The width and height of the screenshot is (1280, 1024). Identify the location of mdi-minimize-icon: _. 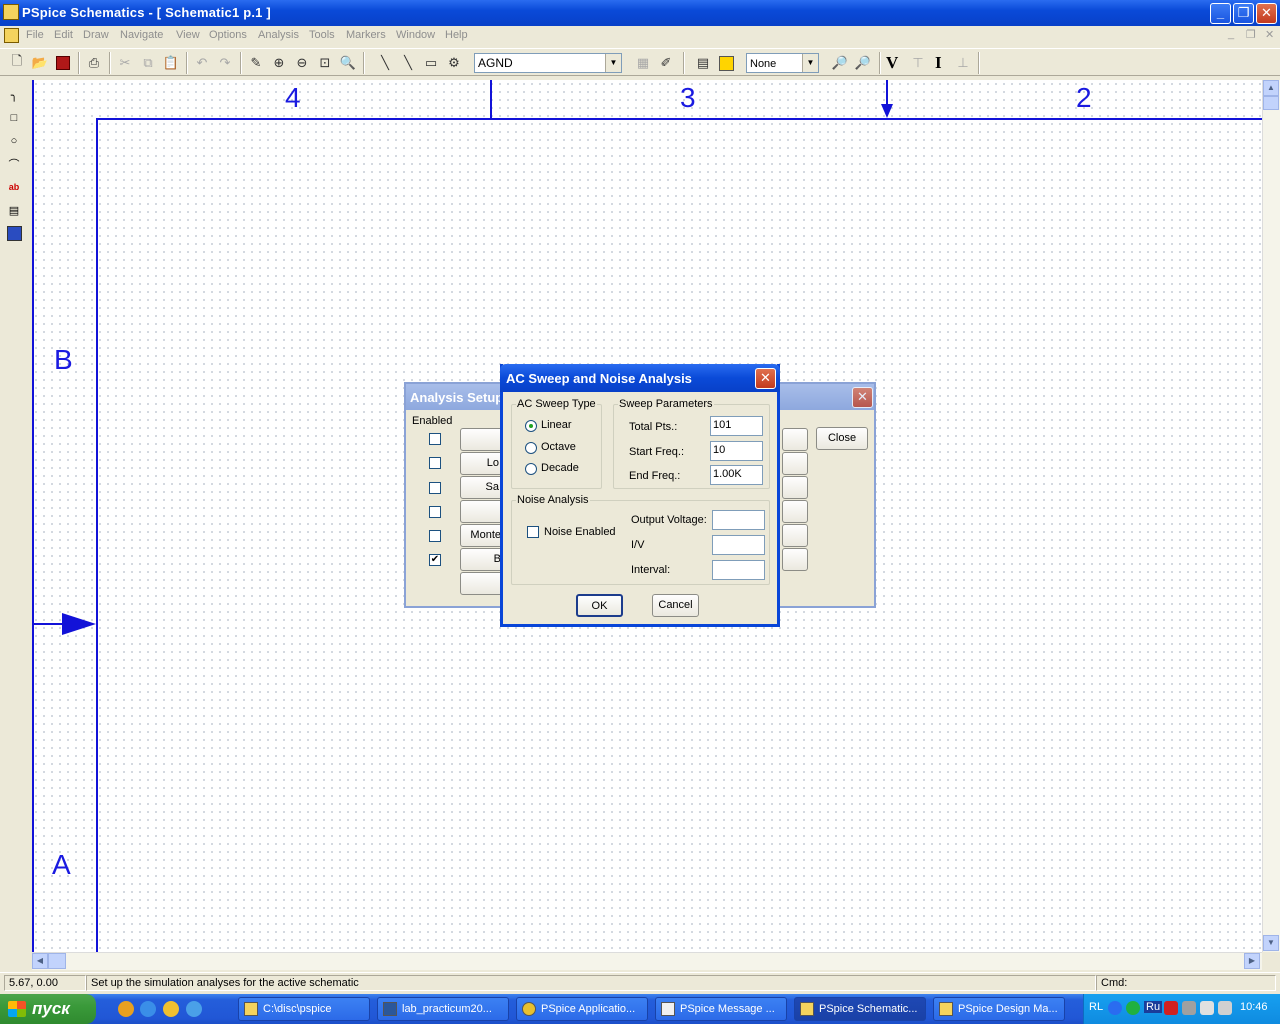
(1231, 34).